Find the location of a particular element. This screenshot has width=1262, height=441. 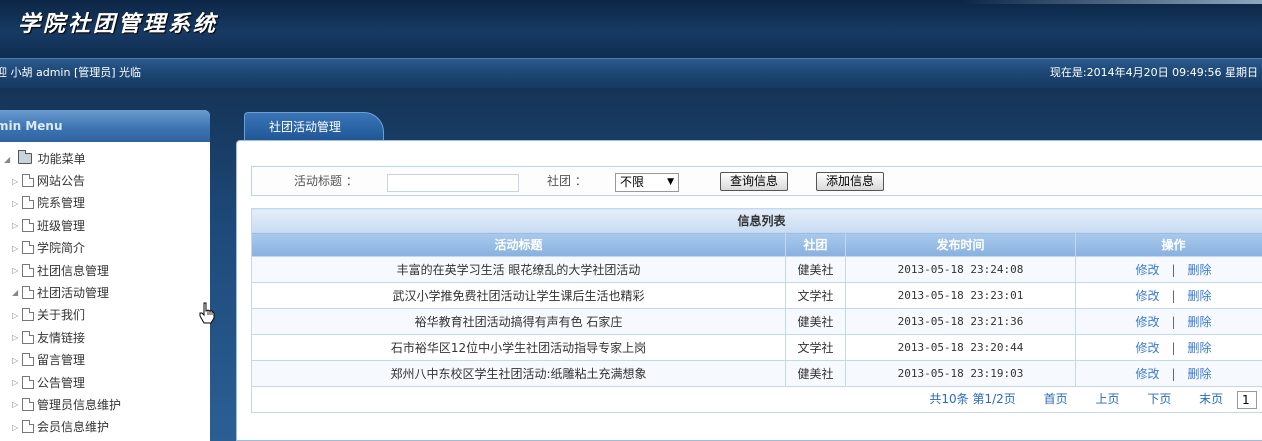

publish-time-cell: 2013-05-18 23:19:03 is located at coordinates (960, 373).